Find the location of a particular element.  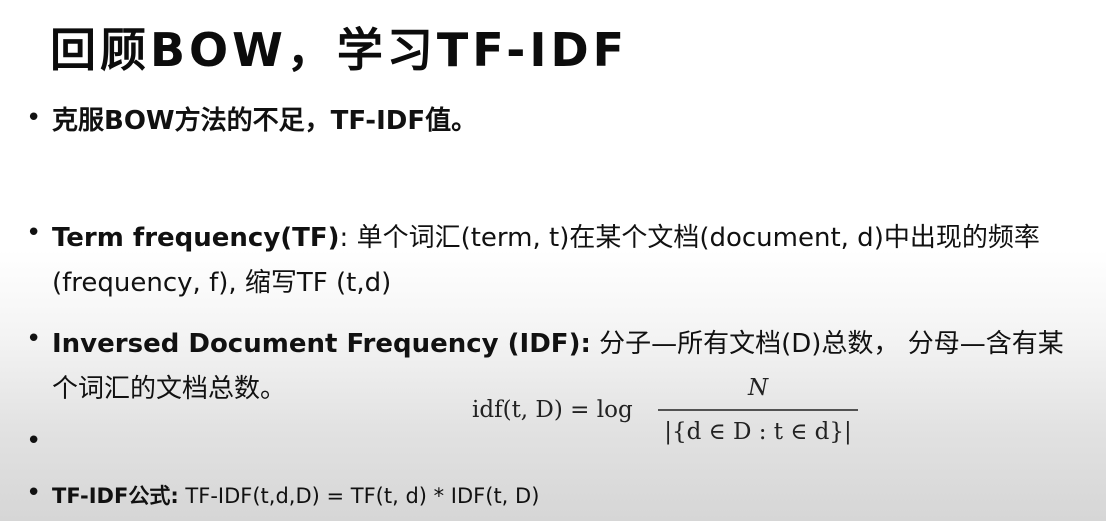

formula-term: TF-IDF公式: is located at coordinates (115, 496).